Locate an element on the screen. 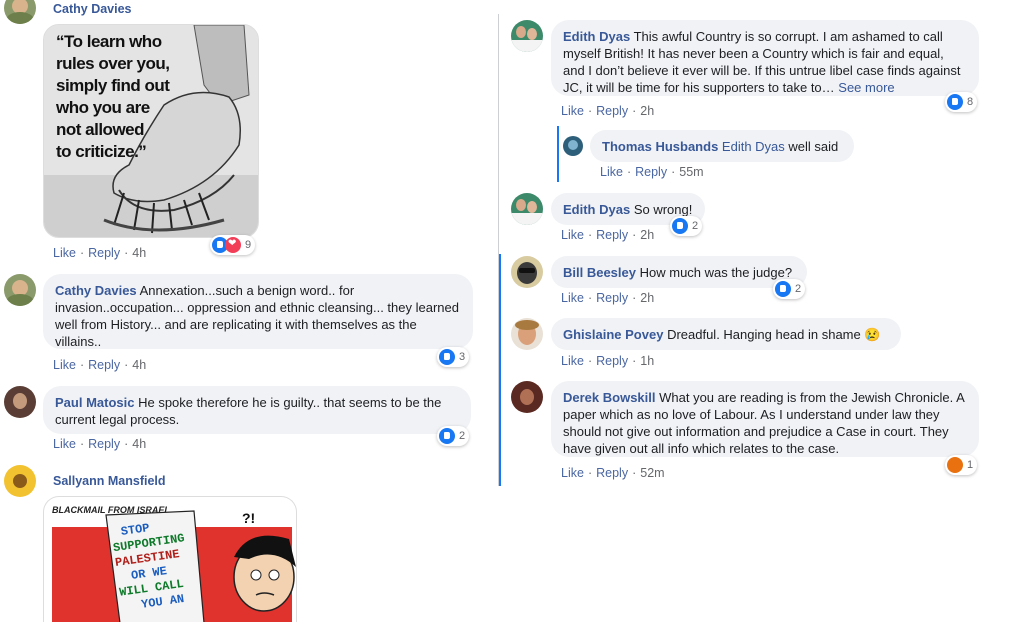 This screenshot has height=622, width=1024. reaction-summary: 9 is located at coordinates (233, 245).